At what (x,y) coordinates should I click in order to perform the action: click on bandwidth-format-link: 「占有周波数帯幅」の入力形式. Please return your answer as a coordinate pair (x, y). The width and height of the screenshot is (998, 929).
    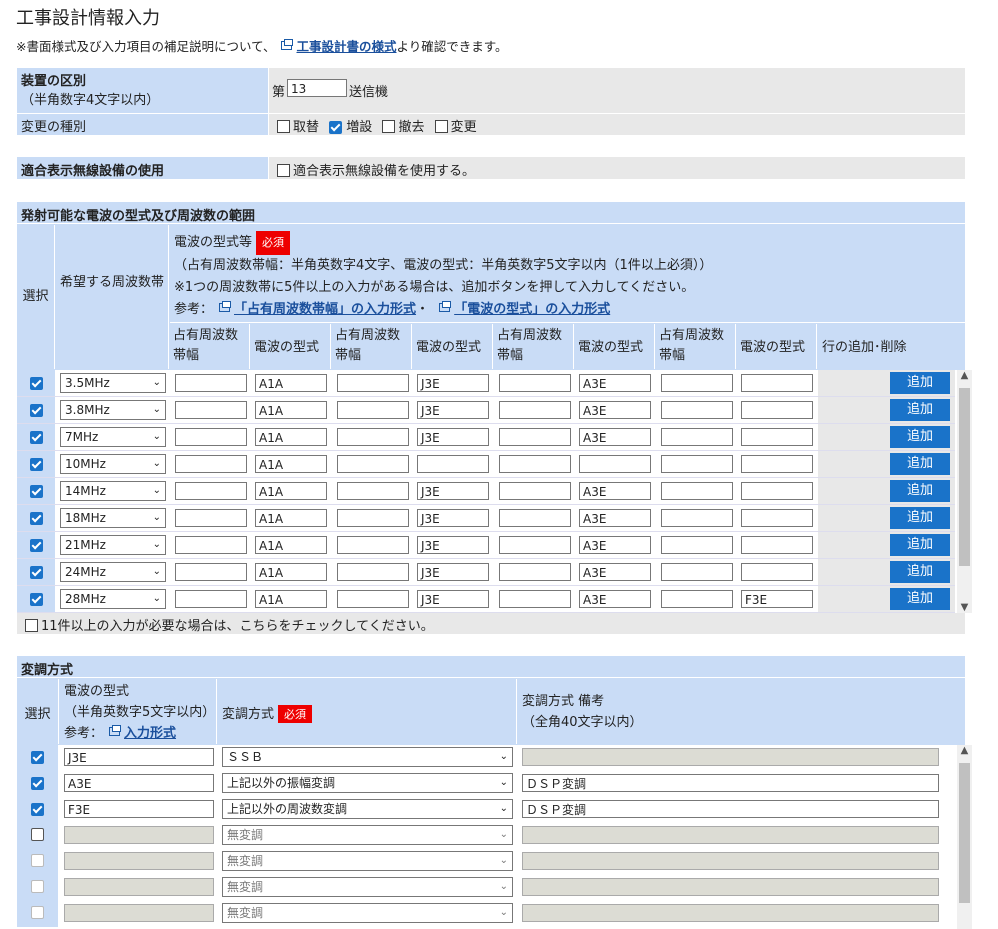
    Looking at the image, I should click on (325, 309).